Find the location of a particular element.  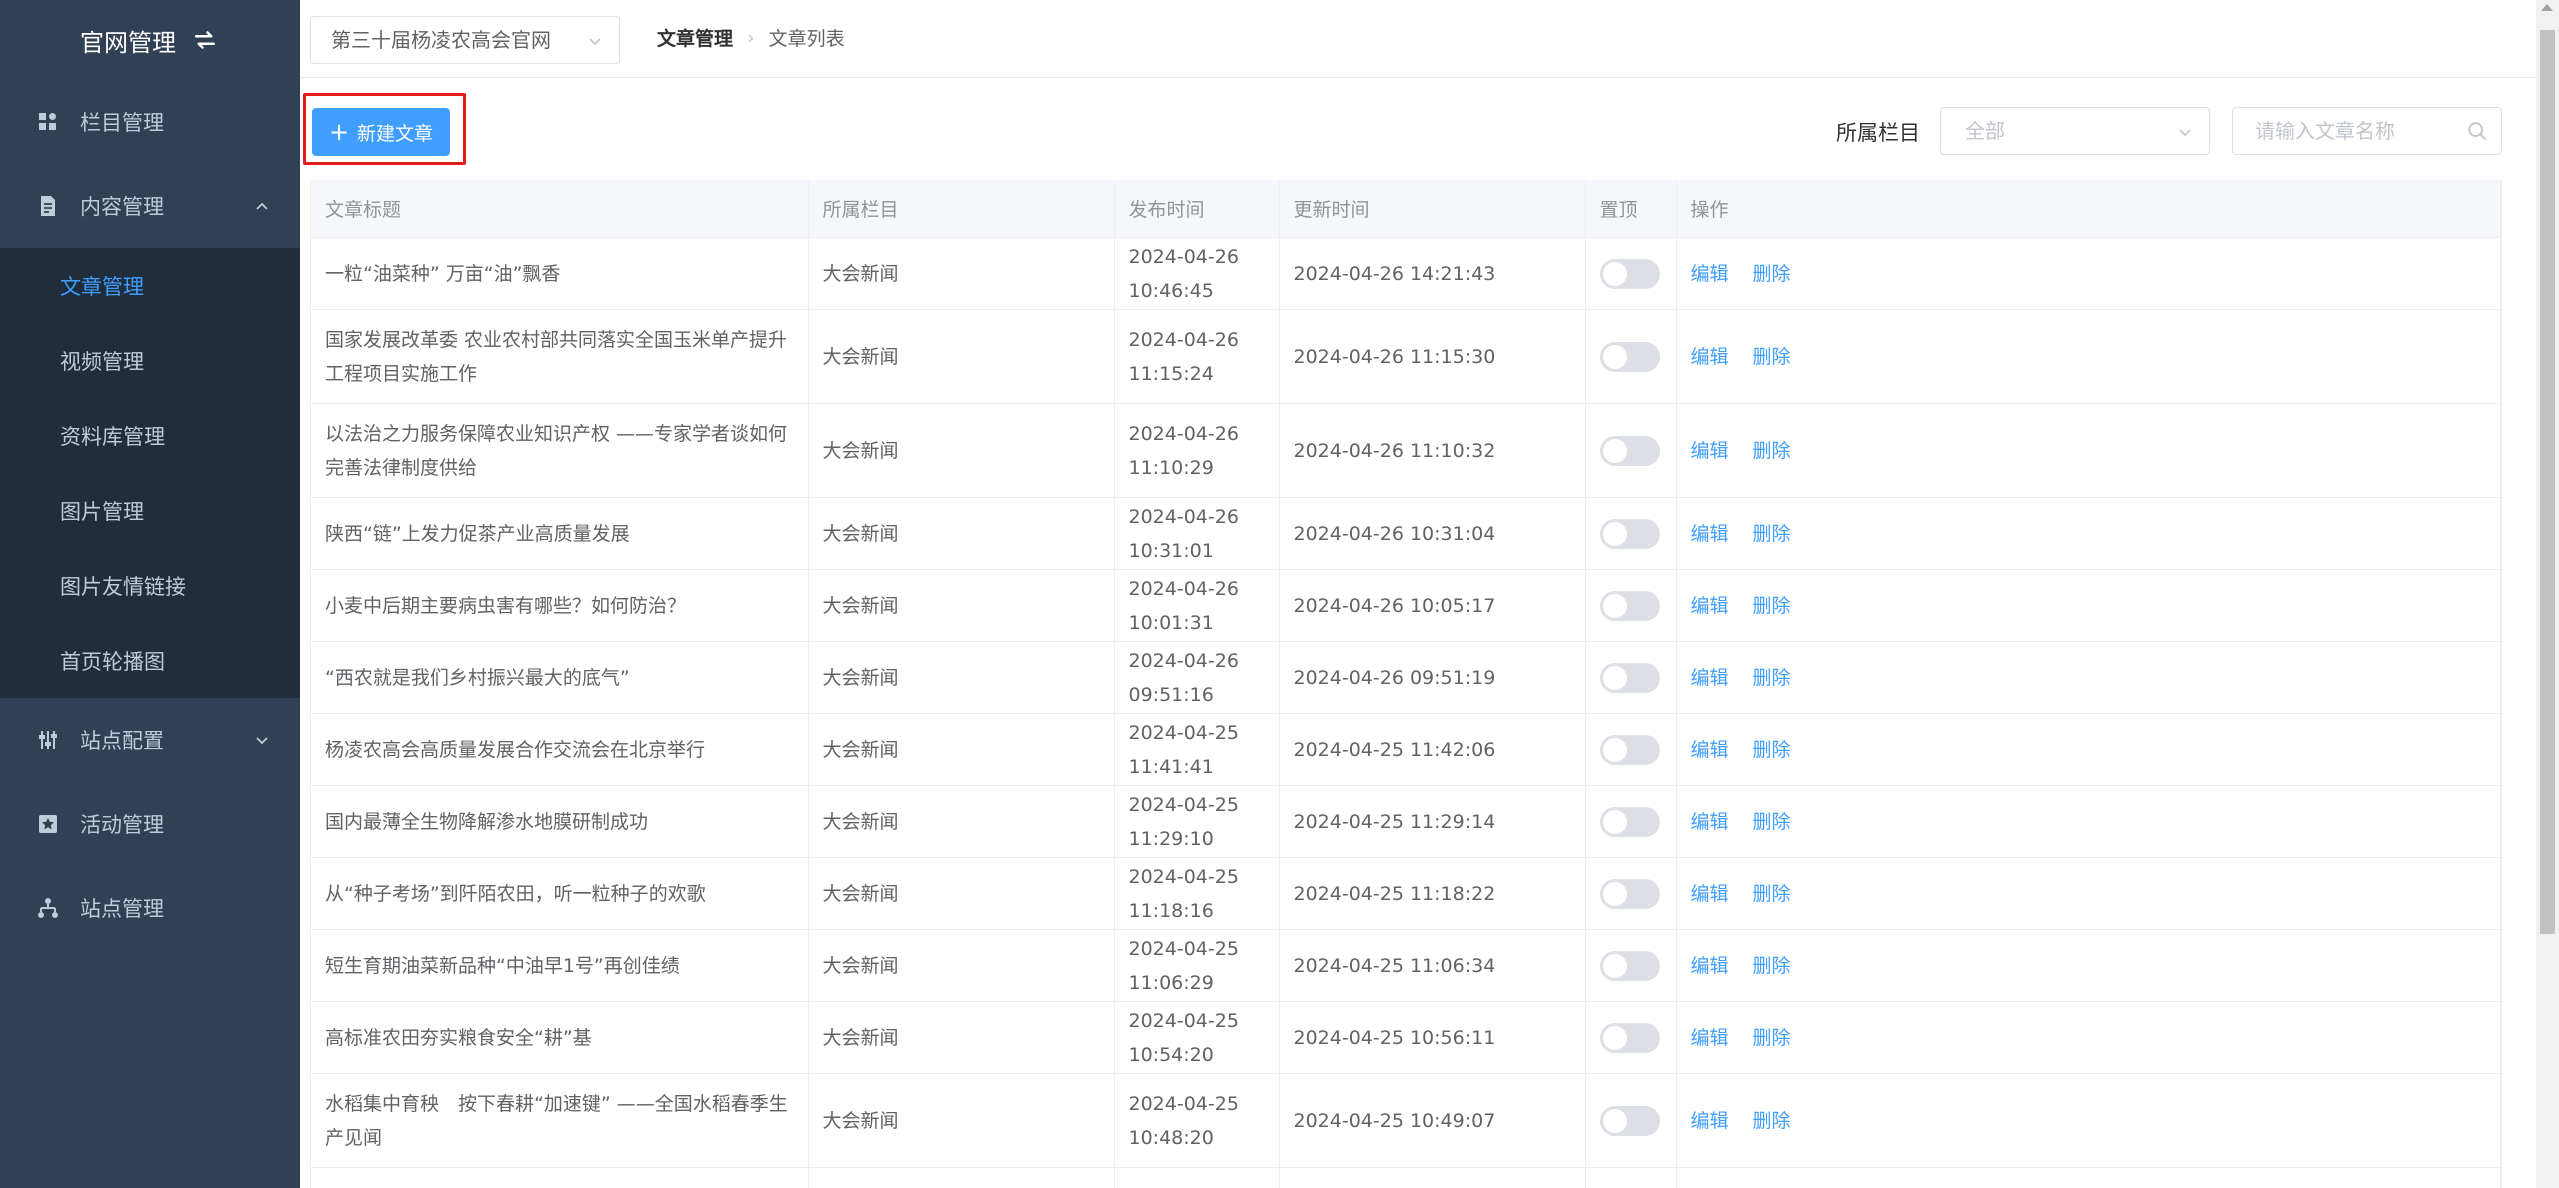

category-select: 全部 is located at coordinates (2075, 131).